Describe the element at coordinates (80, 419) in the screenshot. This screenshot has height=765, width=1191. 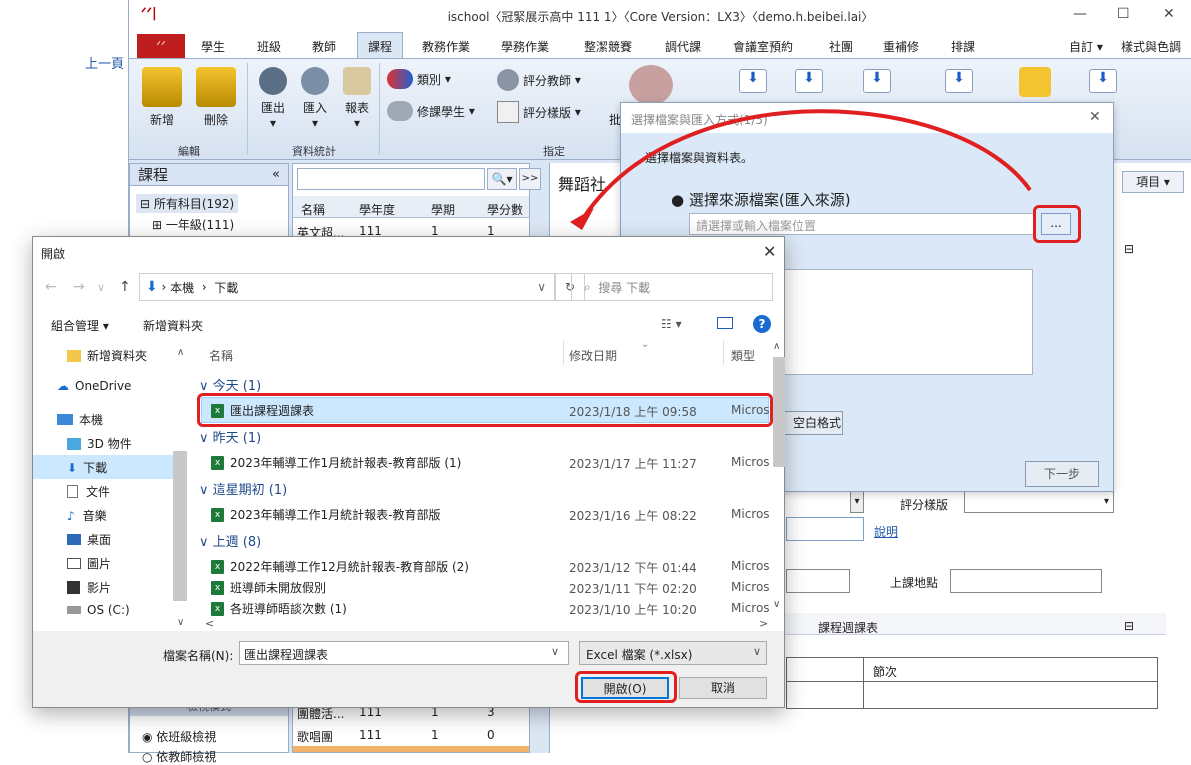
I see `nav-item-this-pc: 本機` at that location.